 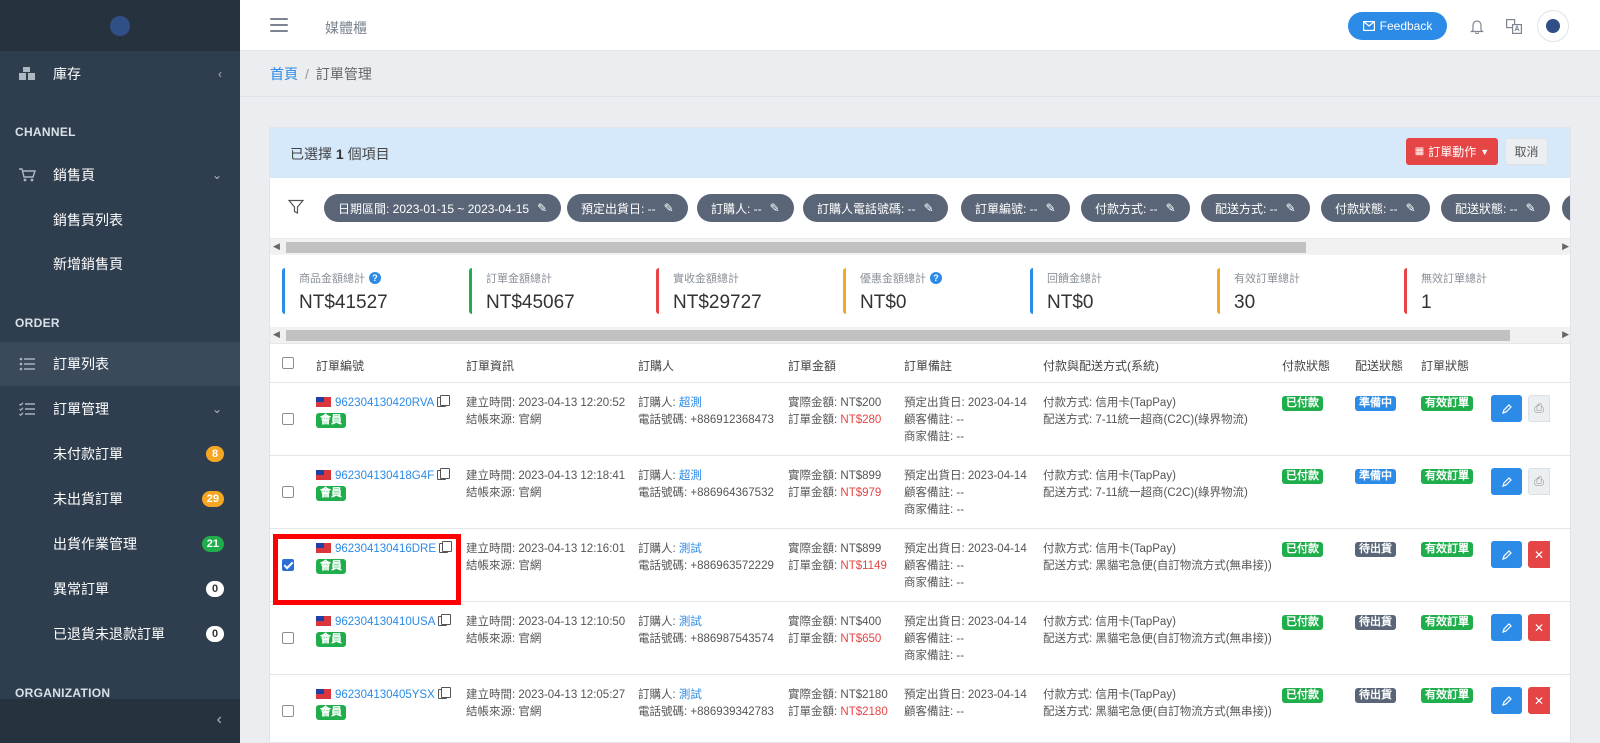 I want to click on avatar, so click(x=1553, y=26).